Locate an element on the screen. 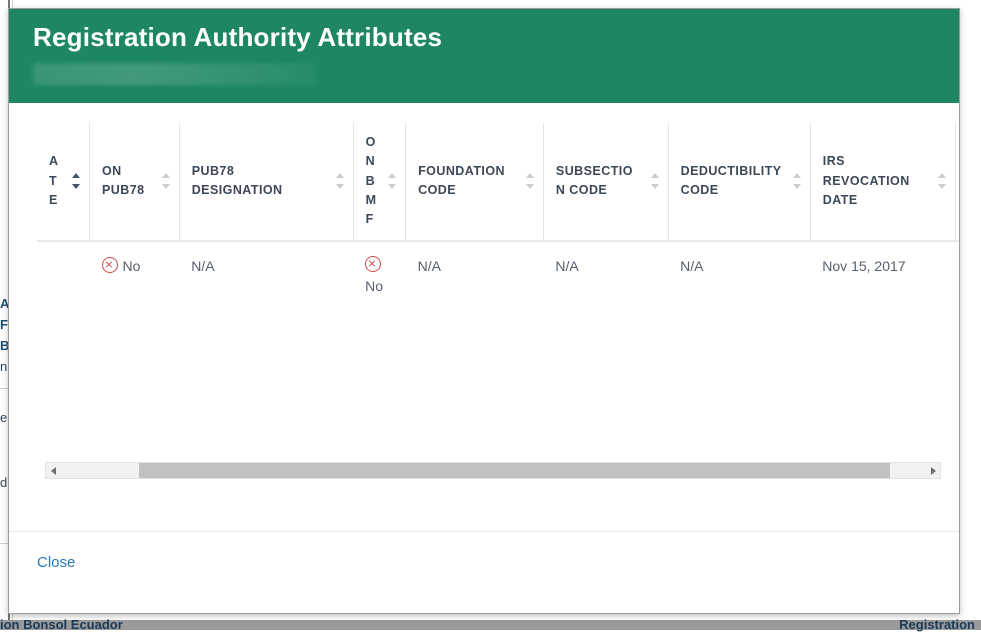 This screenshot has width=981, height=632. column-header-on-pub78: ON PUB78 is located at coordinates (134, 182).